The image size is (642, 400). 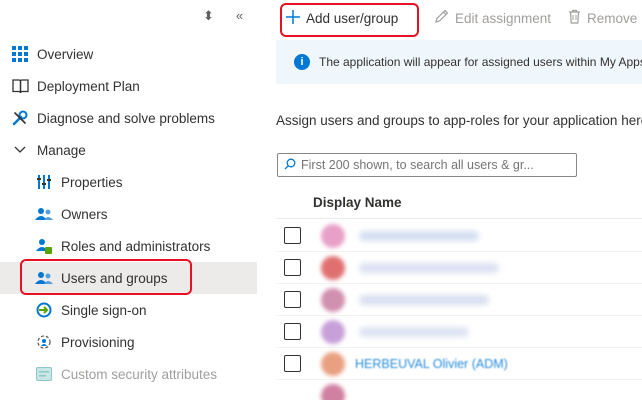 I want to click on sidebar-item-label: Deployment Plan, so click(x=88, y=86).